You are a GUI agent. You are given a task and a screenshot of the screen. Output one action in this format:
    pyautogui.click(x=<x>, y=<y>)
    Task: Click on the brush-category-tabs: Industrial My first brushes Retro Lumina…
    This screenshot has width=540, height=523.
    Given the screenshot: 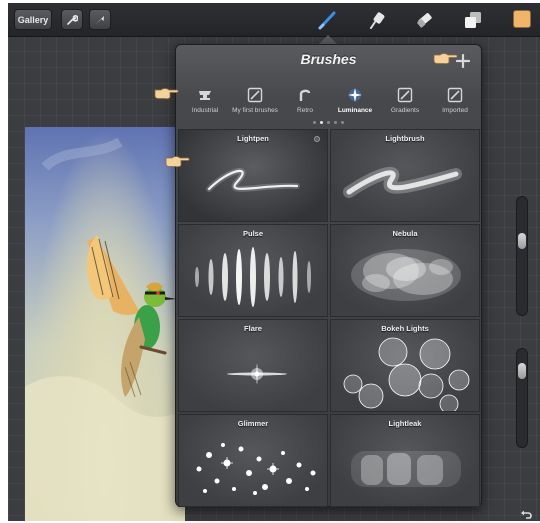 What is the action you would take?
    pyautogui.click(x=329, y=104)
    